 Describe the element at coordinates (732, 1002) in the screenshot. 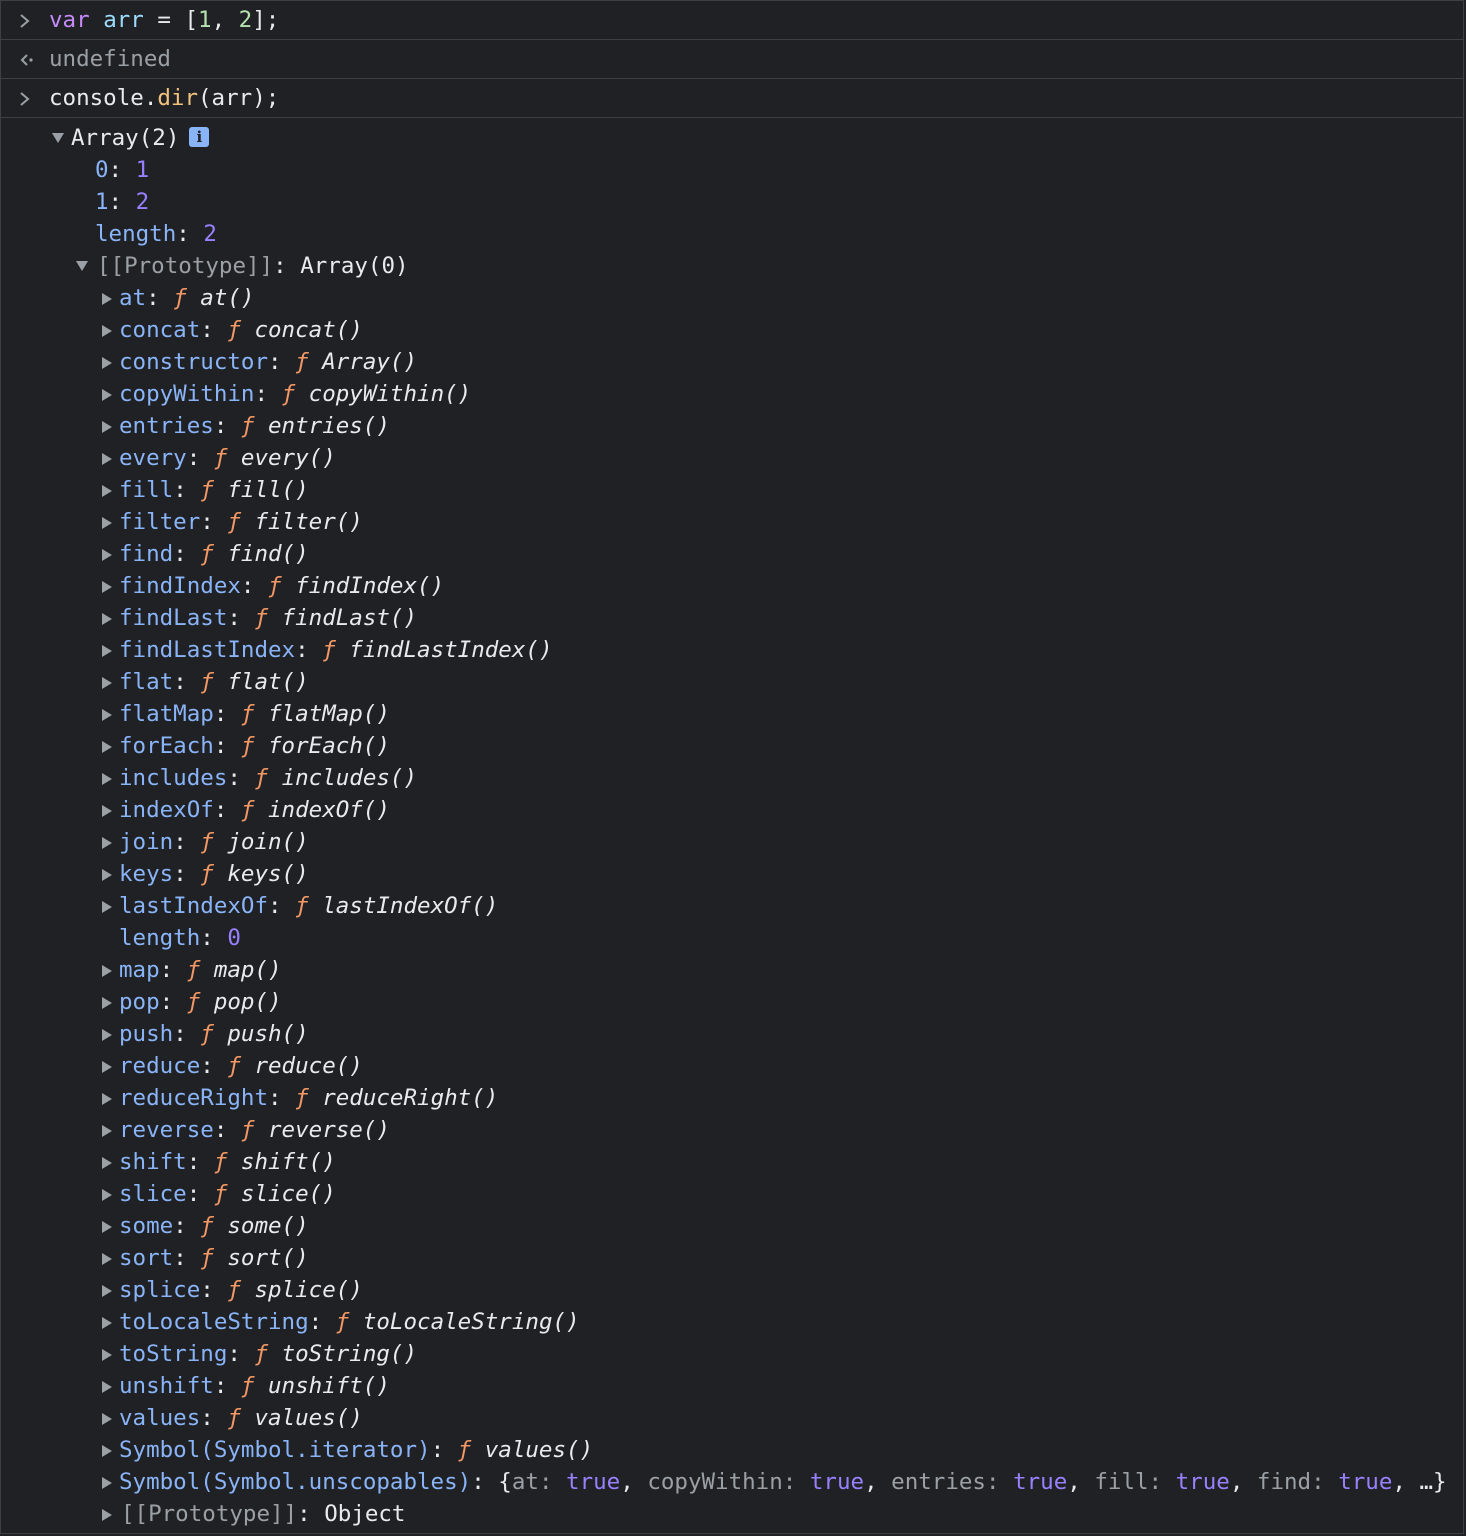

I see `prototype-member-row: pop: ƒ pop()` at that location.